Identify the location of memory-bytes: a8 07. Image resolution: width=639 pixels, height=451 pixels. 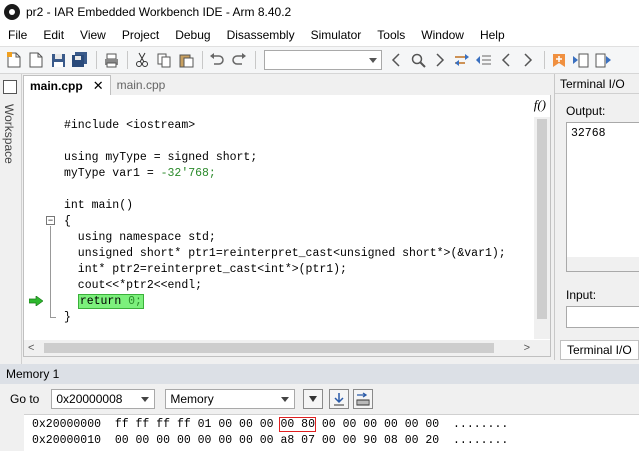
(297, 440).